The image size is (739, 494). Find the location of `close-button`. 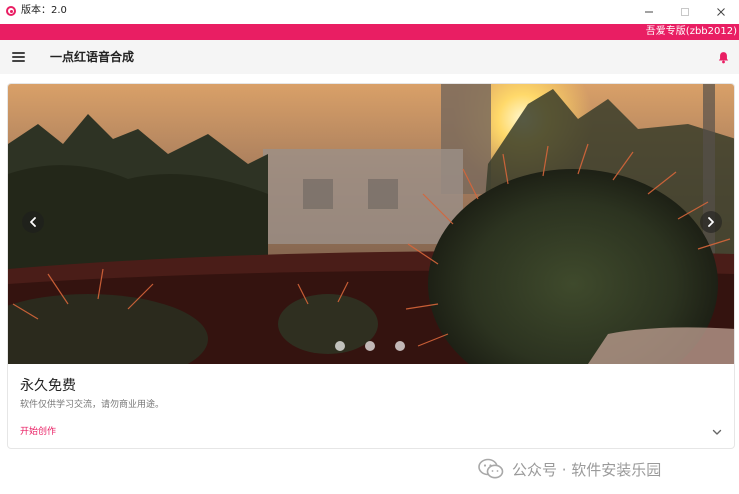

close-button is located at coordinates (721, 12).